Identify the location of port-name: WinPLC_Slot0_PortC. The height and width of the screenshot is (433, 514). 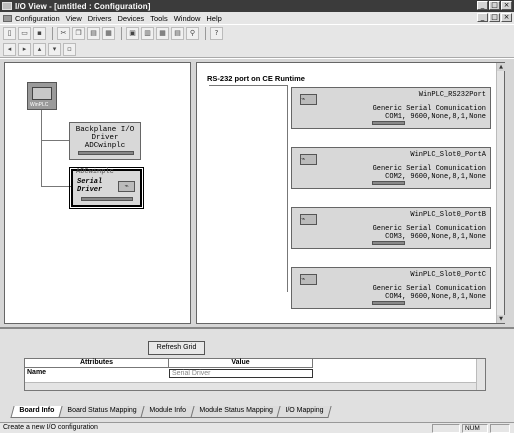
(448, 275).